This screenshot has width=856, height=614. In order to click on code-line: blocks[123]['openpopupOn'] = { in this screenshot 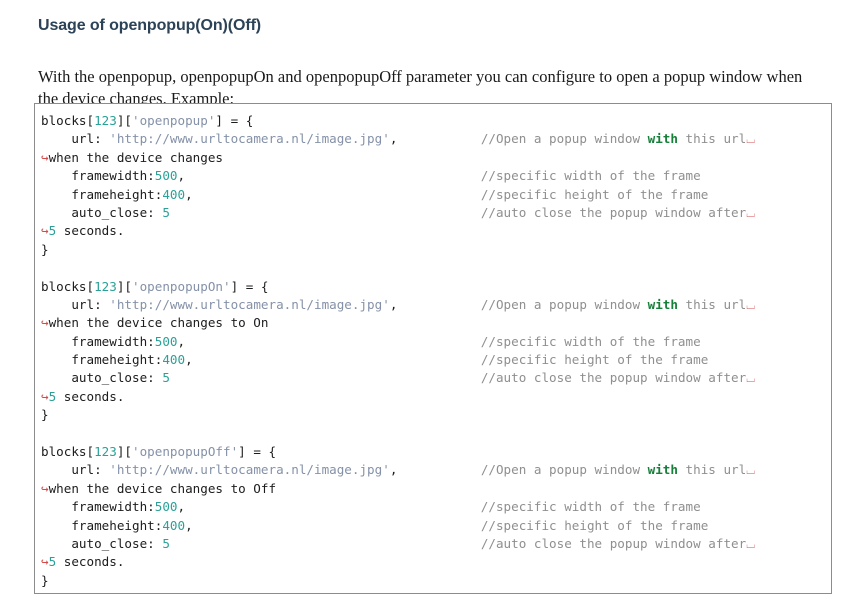, I will do `click(434, 287)`.